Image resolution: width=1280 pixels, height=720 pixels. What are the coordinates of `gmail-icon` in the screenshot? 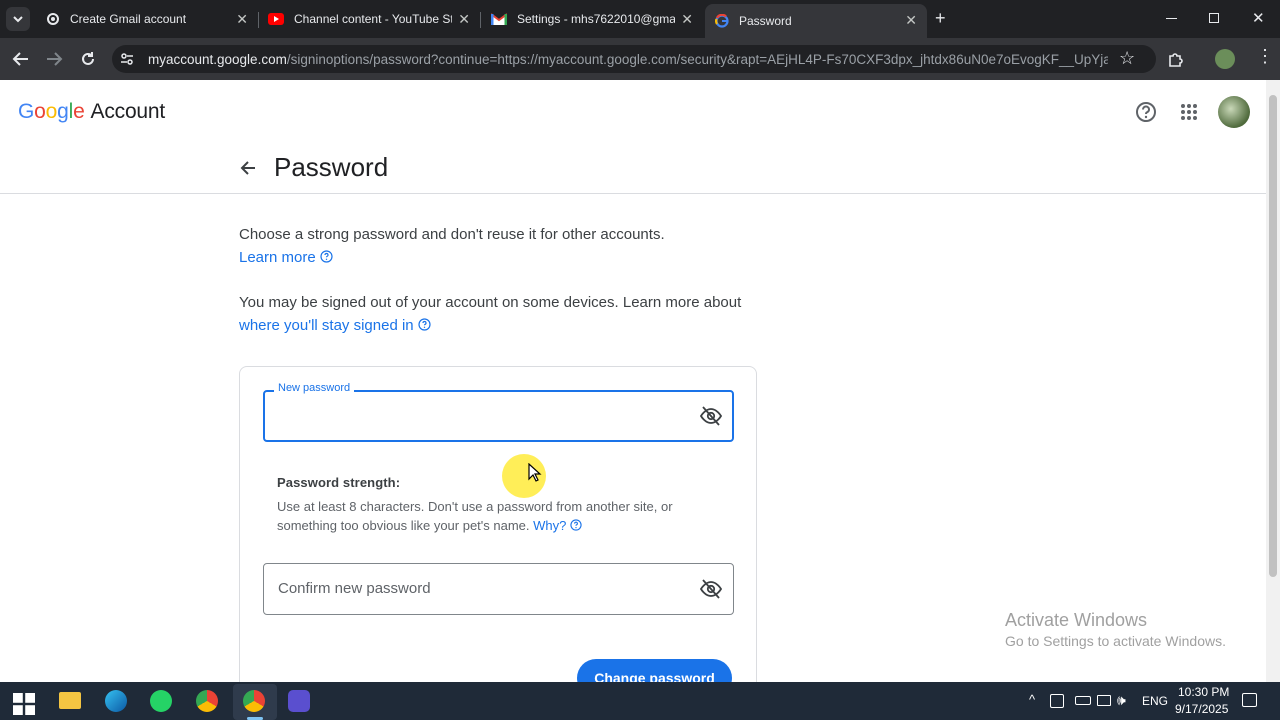 It's located at (499, 19).